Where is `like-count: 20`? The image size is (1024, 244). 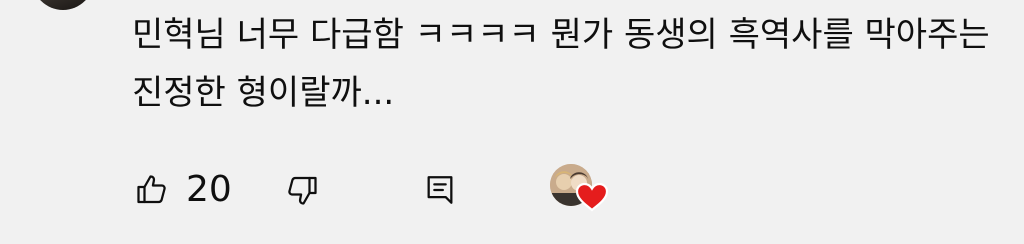 like-count: 20 is located at coordinates (209, 189).